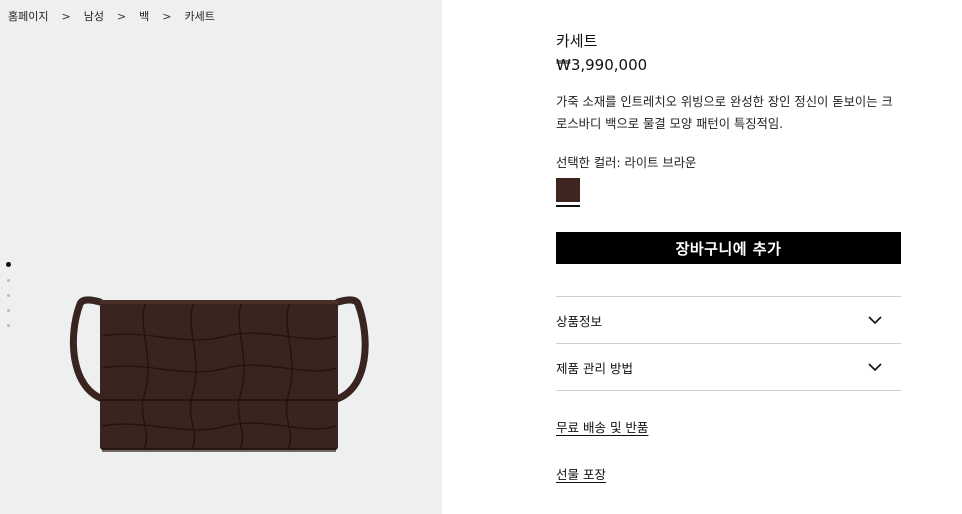 The width and height of the screenshot is (962, 514). What do you see at coordinates (579, 321) in the screenshot?
I see `accordion-label: 상품정보` at bounding box center [579, 321].